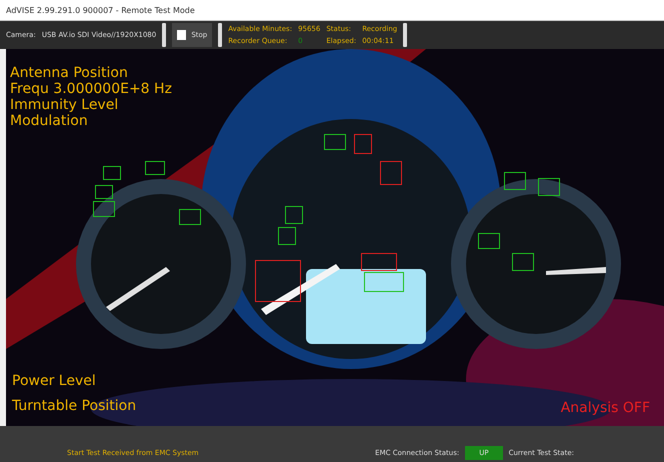 The height and width of the screenshot is (462, 664). Describe the element at coordinates (65, 105) in the screenshot. I see `overlay-text: Immunity Level` at that location.